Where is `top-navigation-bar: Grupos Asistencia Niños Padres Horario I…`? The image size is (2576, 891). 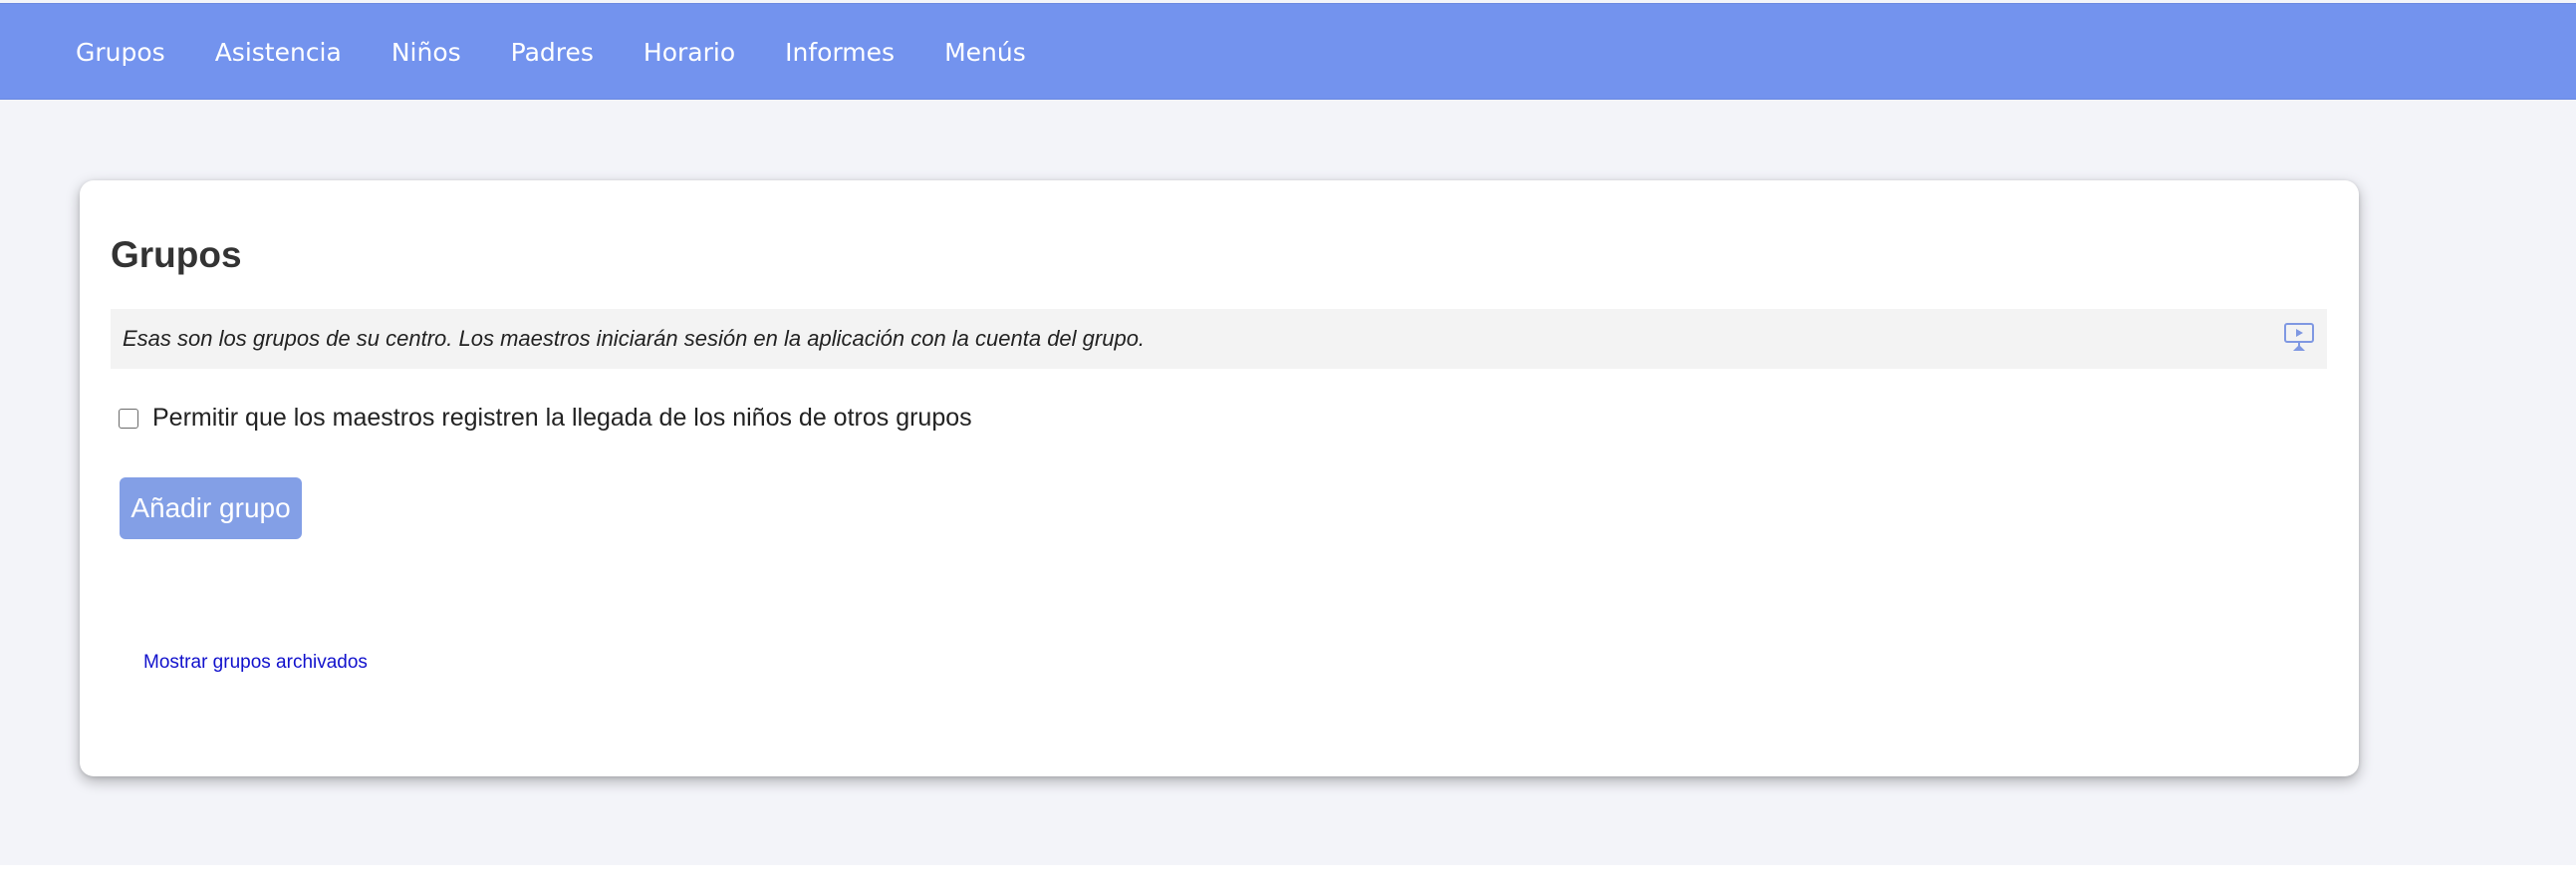
top-navigation-bar: Grupos Asistencia Niños Padres Horario I… is located at coordinates (1288, 51).